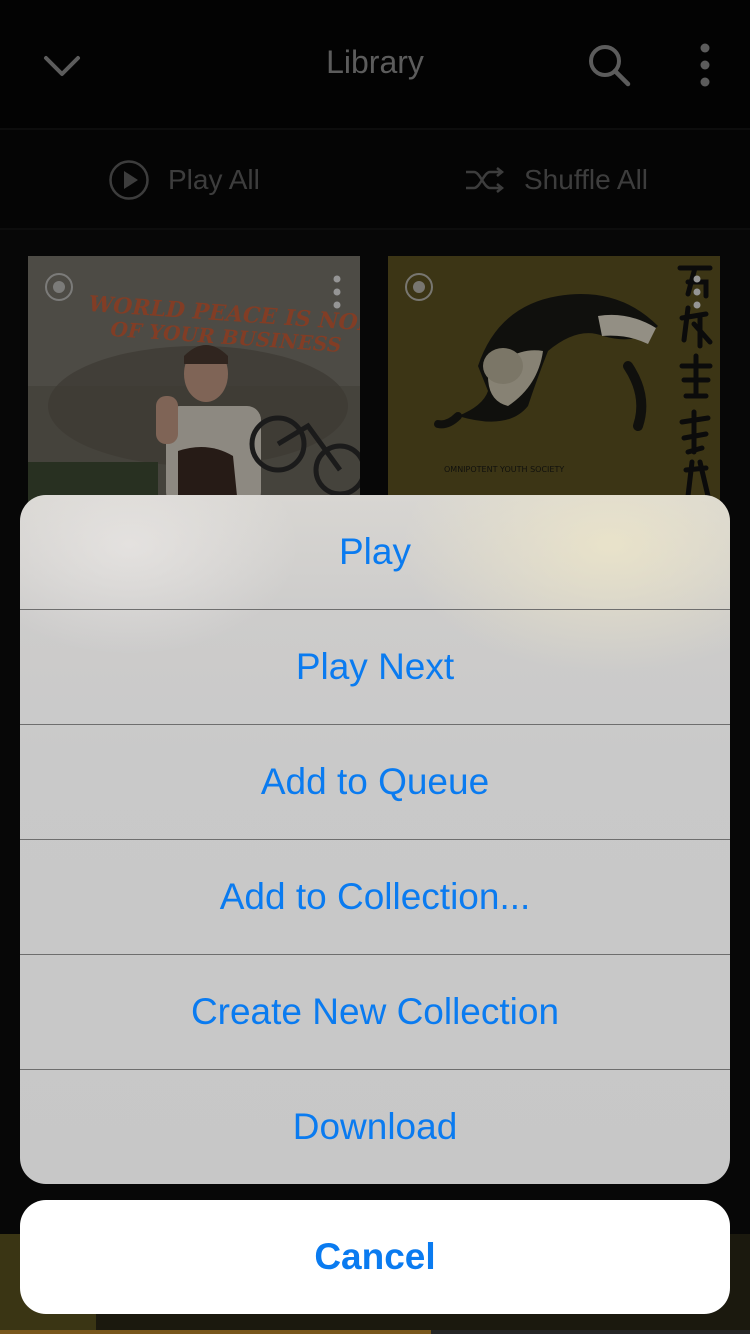 This screenshot has width=750, height=1334. I want to click on action-download: Download, so click(375, 1126).